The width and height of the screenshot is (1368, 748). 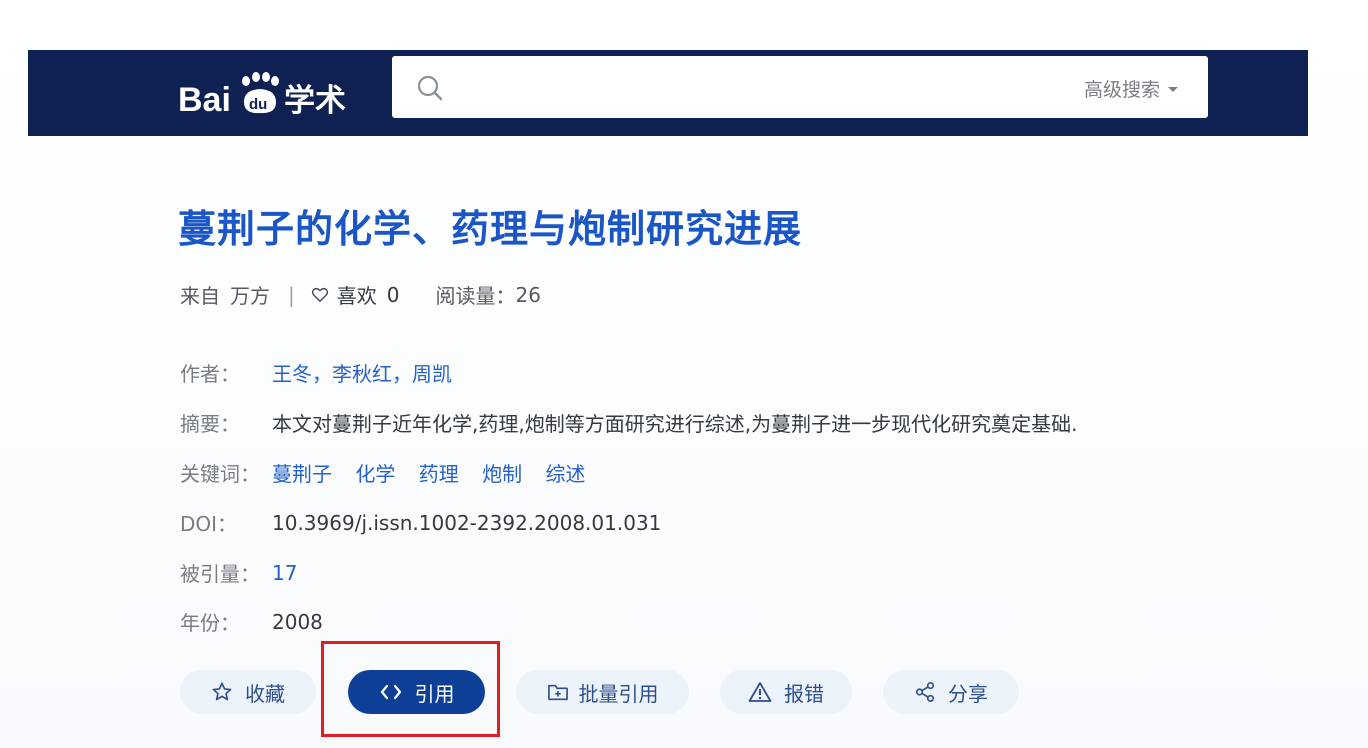 What do you see at coordinates (250, 296) in the screenshot?
I see `source-name: 万方` at bounding box center [250, 296].